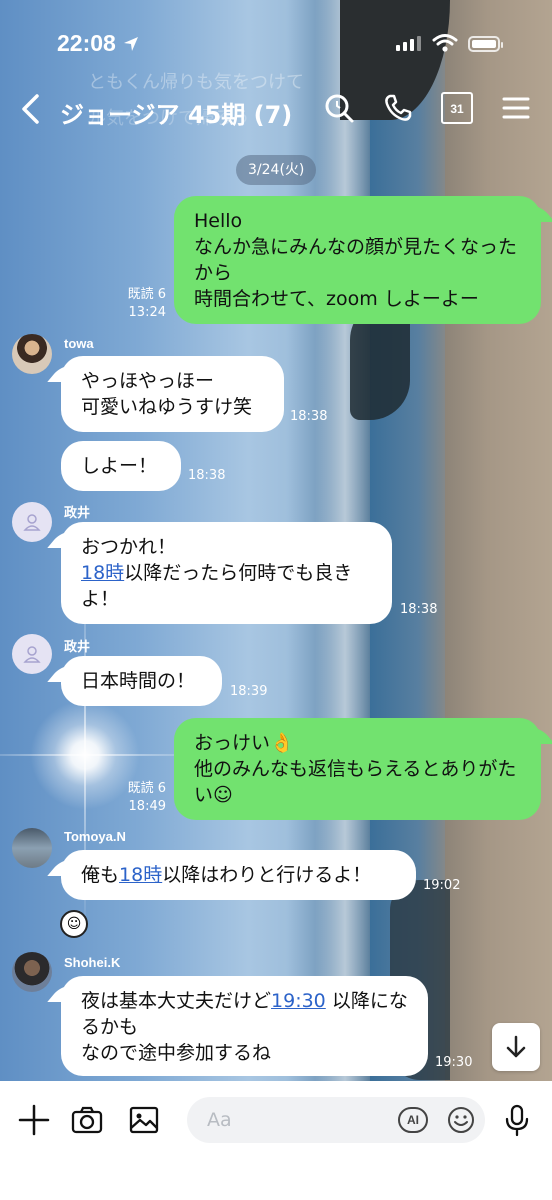  Describe the element at coordinates (147, 312) in the screenshot. I see `message-time: 13:24` at that location.